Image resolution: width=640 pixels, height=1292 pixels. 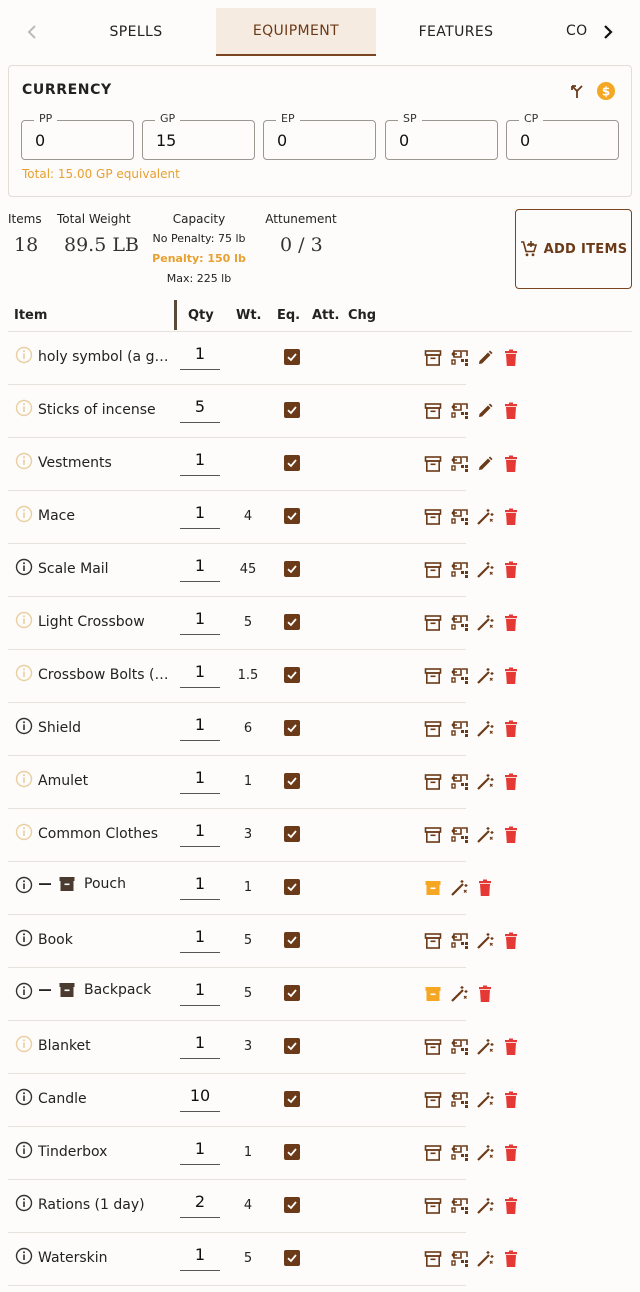 I want to click on item-name: Scale Mail, so click(x=105, y=569).